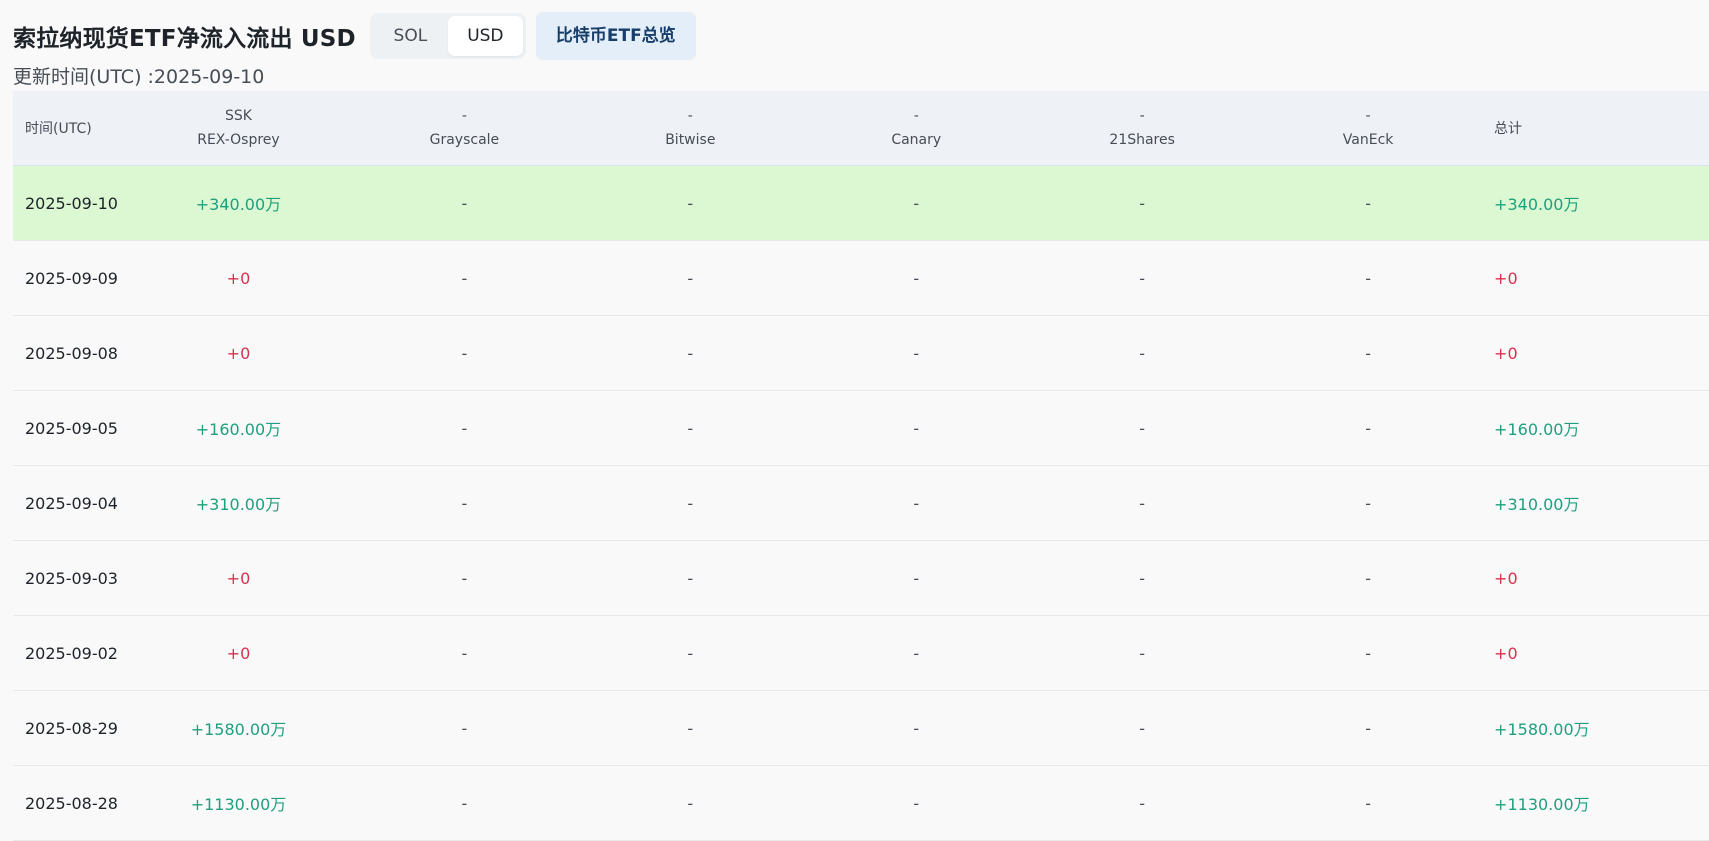 The image size is (1709, 841). What do you see at coordinates (861, 728) in the screenshot?
I see `table-row: 2025-08-29 +1580.00万 - - - - - +1580.00万` at bounding box center [861, 728].